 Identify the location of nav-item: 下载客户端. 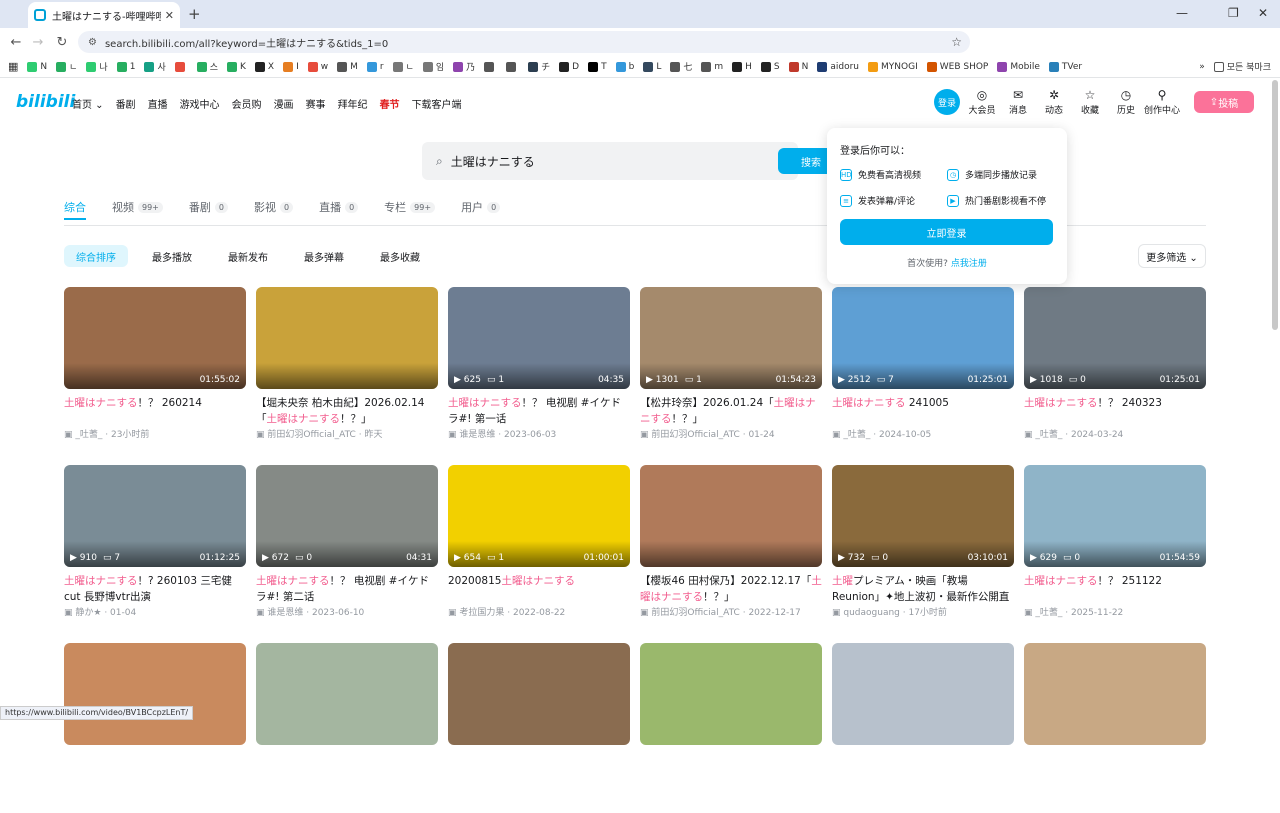
(437, 103).